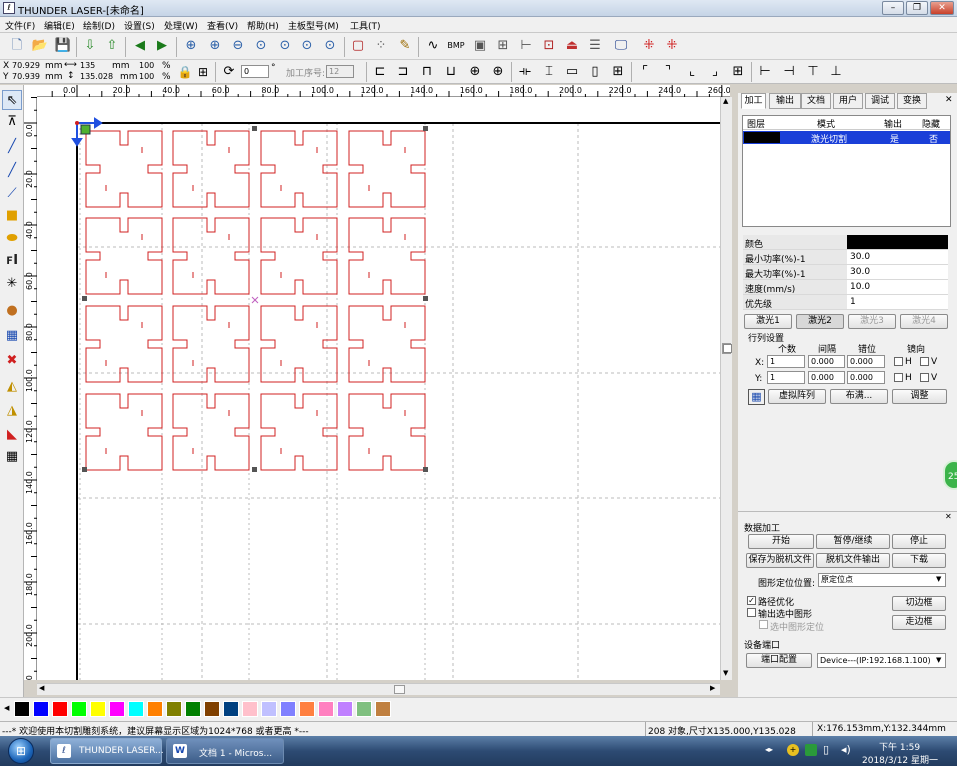 This screenshot has height=766, width=957. I want to click on menu-settings: 设置(S), so click(139, 25).